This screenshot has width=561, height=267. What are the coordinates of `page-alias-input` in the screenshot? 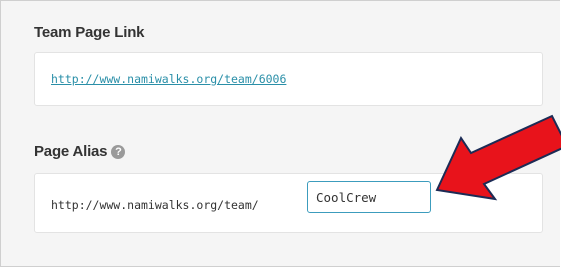 It's located at (369, 197).